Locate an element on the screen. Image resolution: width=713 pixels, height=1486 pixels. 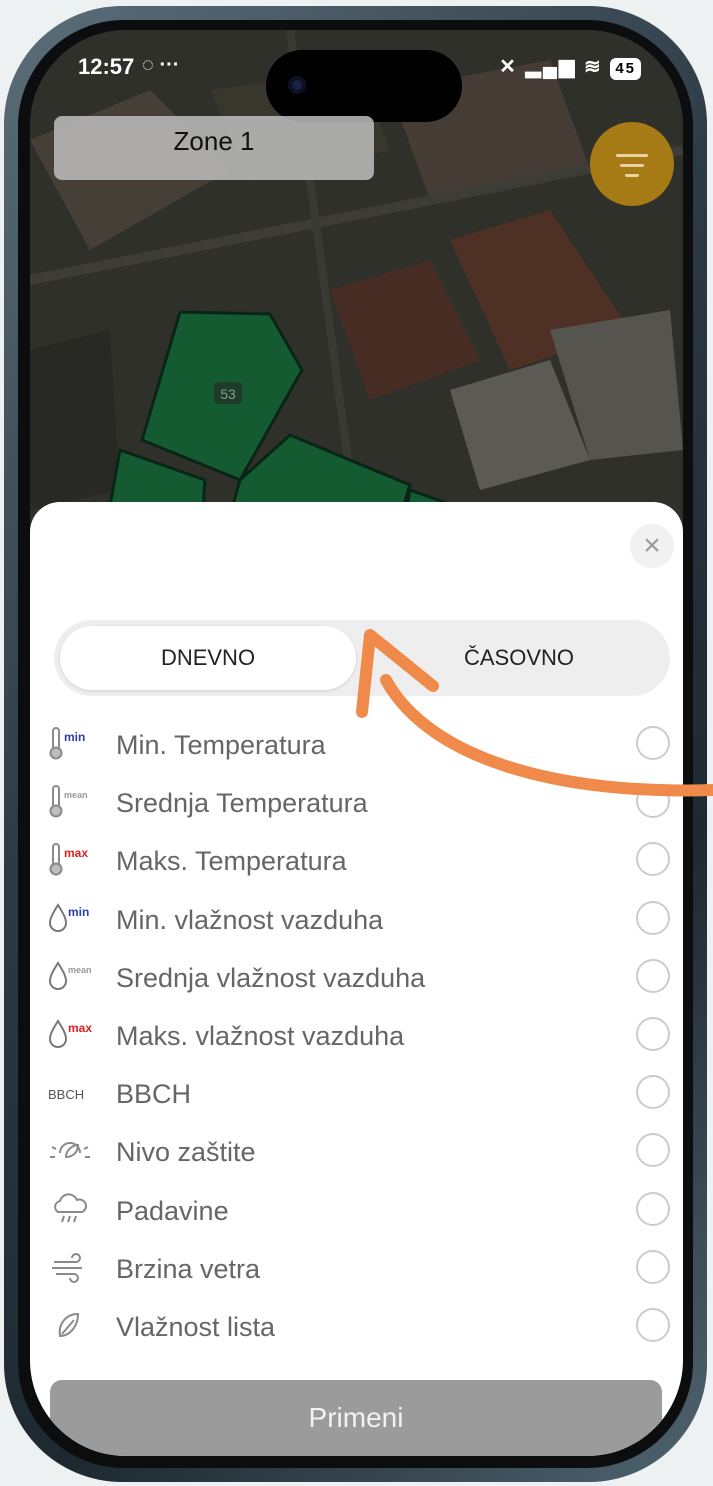
bbch-icon: BBCH is located at coordinates (79, 1094).